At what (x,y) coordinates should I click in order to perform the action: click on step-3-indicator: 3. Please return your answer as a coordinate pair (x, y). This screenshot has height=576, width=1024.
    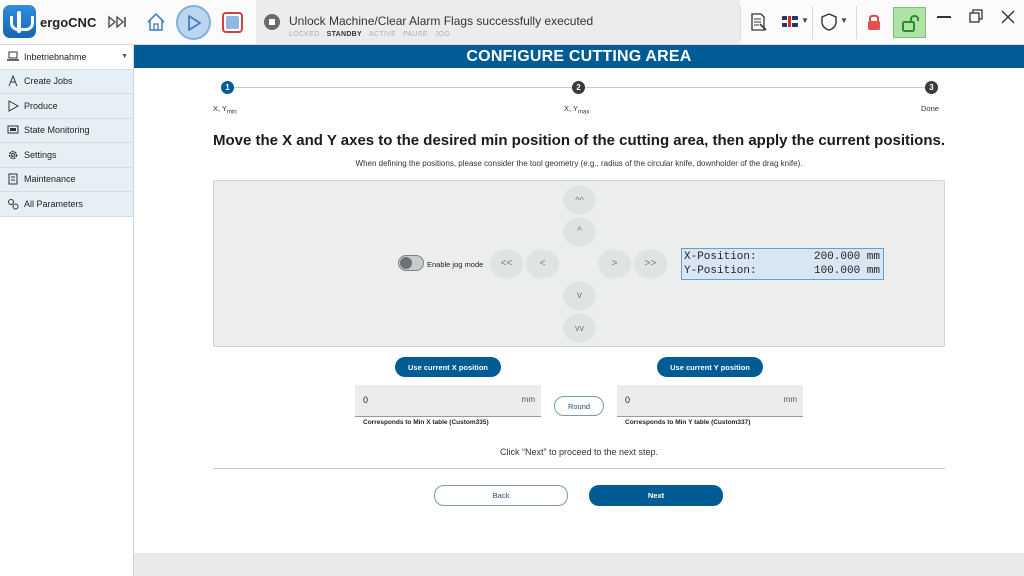
    Looking at the image, I should click on (931, 87).